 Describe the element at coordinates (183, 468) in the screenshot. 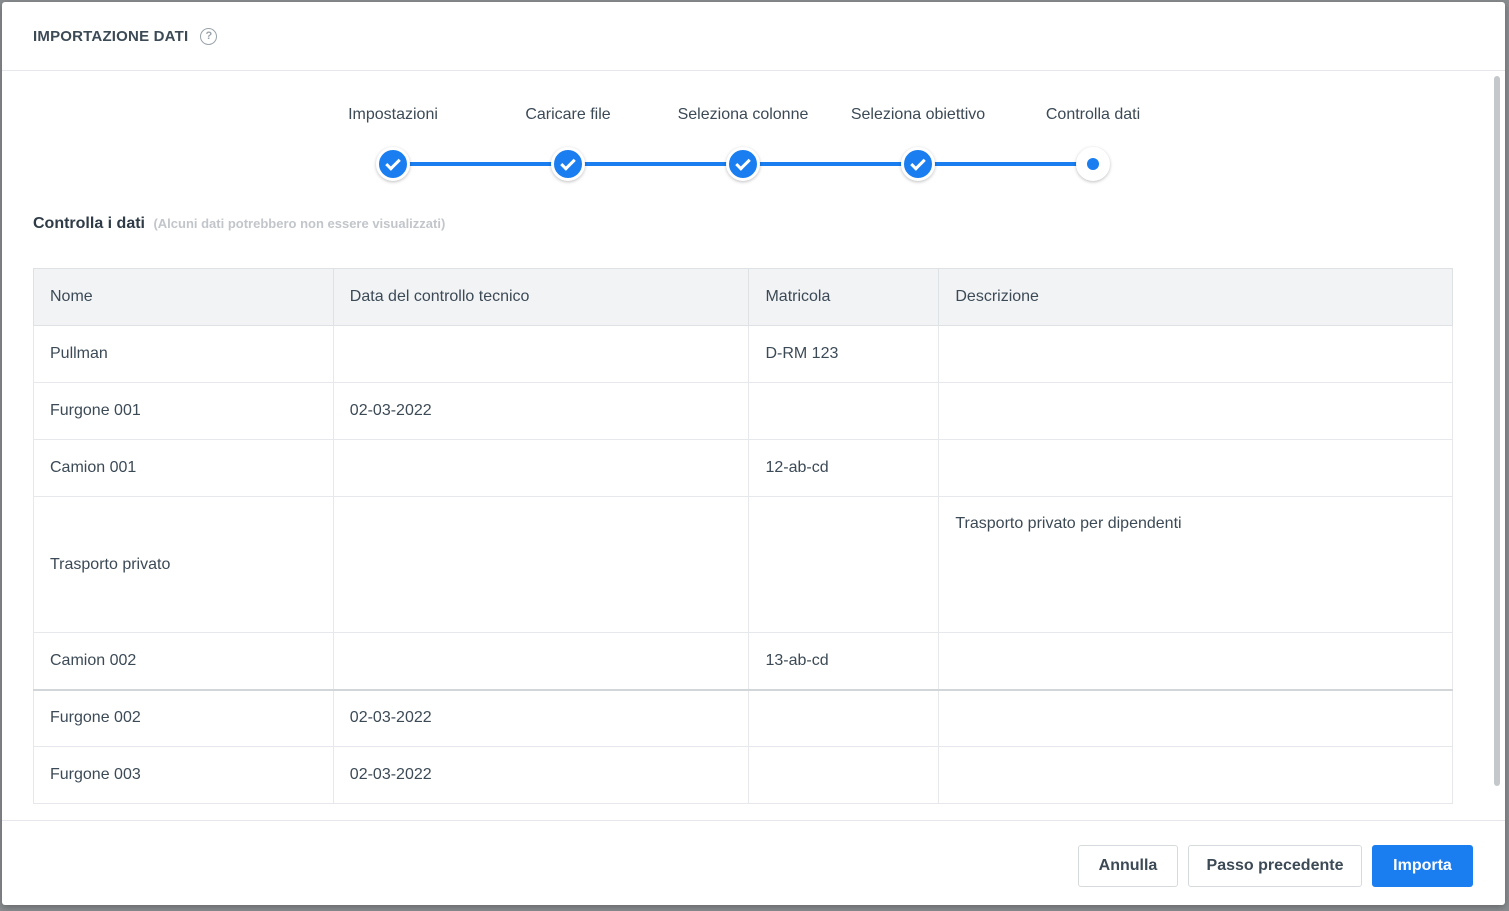

I see `table-cell: Camion 001` at that location.